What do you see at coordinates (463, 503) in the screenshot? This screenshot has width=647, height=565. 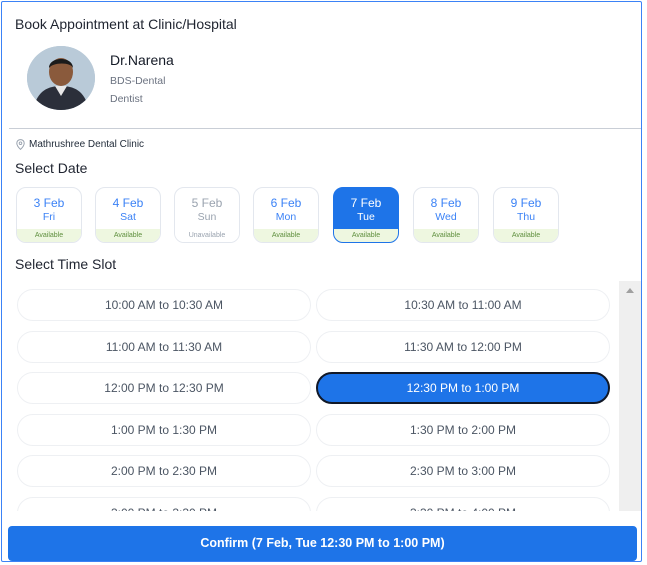 I see `time-slot-button: 3:30 PM to 4:00 PM` at bounding box center [463, 503].